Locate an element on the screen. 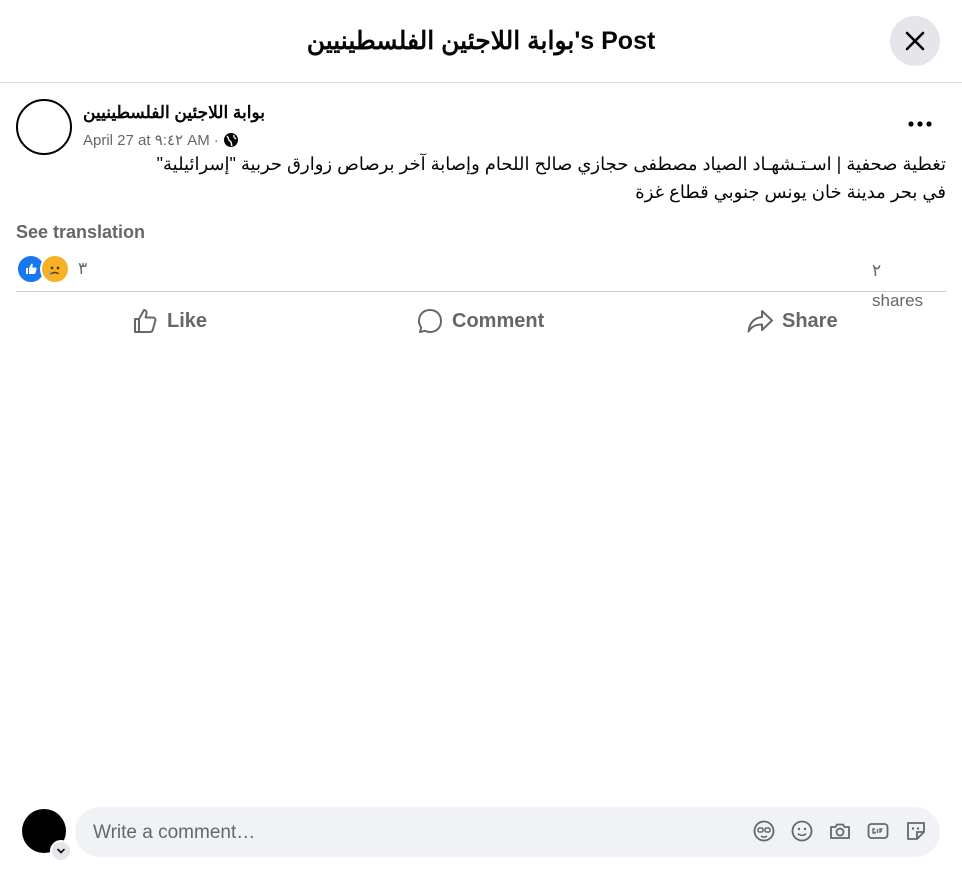  comment-composer is located at coordinates (507, 833).